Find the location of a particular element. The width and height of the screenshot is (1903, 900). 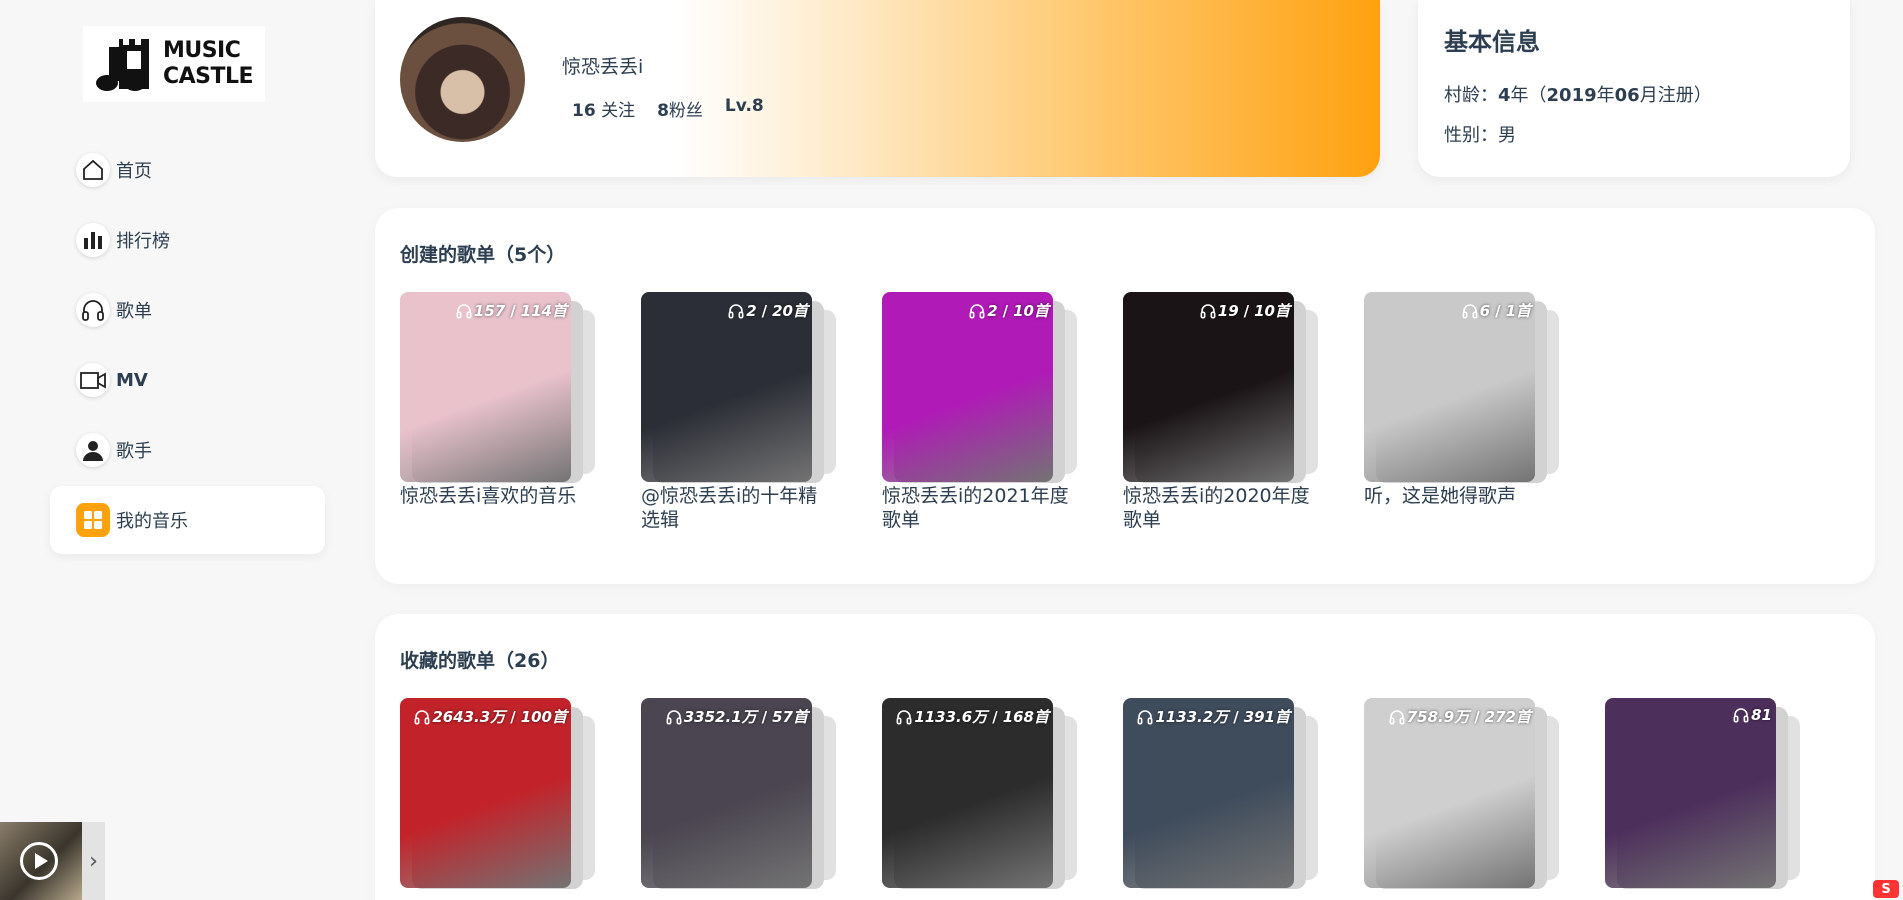

nav-item-home: 首页 is located at coordinates (187, 170).